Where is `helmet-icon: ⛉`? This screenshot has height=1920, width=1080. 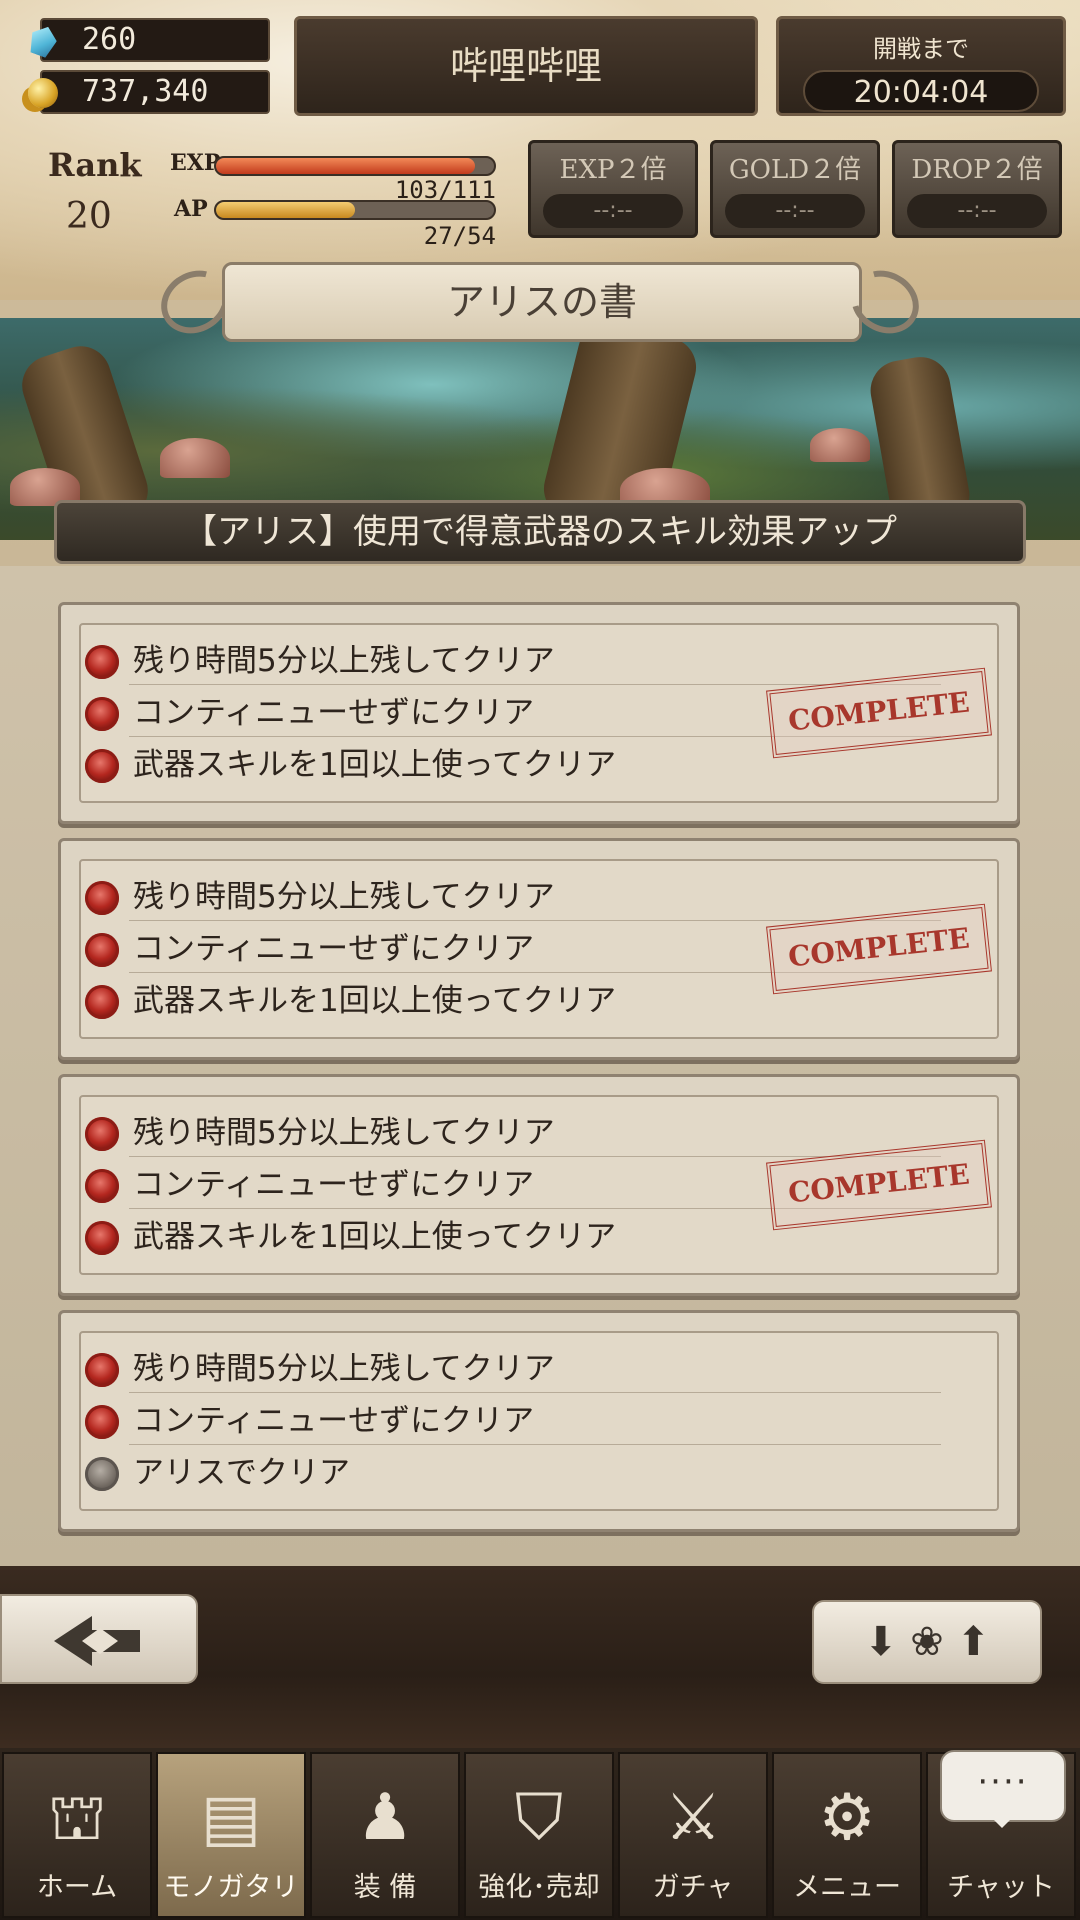
helmet-icon: ⛉ is located at coordinates (539, 1818).